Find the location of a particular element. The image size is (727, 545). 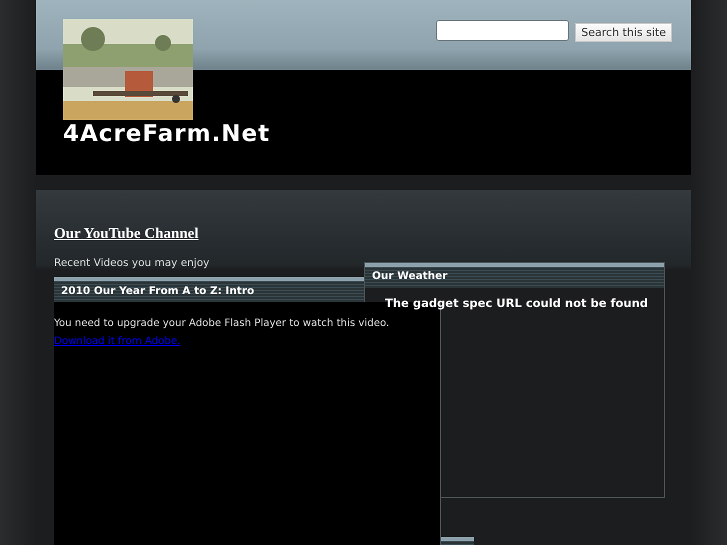

search-field is located at coordinates (503, 30).